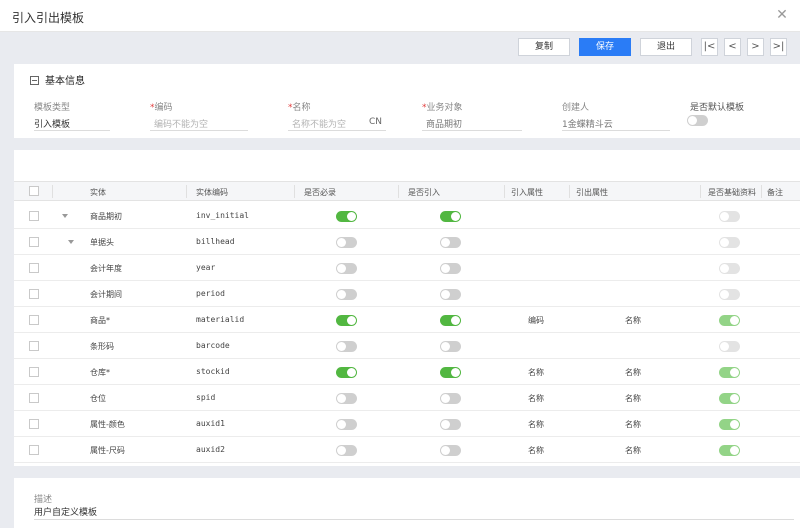 This screenshot has height=528, width=800. Describe the element at coordinates (337, 115) in the screenshot. I see `name-field: *名称 名称不能为空 CN` at that location.